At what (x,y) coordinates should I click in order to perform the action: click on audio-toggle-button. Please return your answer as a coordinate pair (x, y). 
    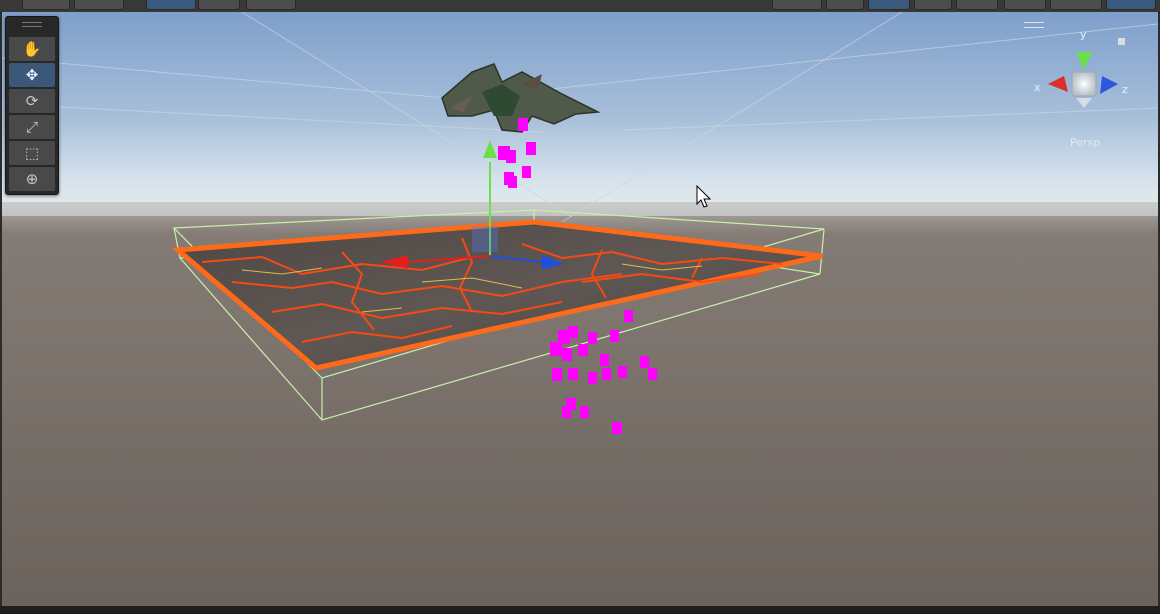
    Looking at the image, I should click on (99, 5).